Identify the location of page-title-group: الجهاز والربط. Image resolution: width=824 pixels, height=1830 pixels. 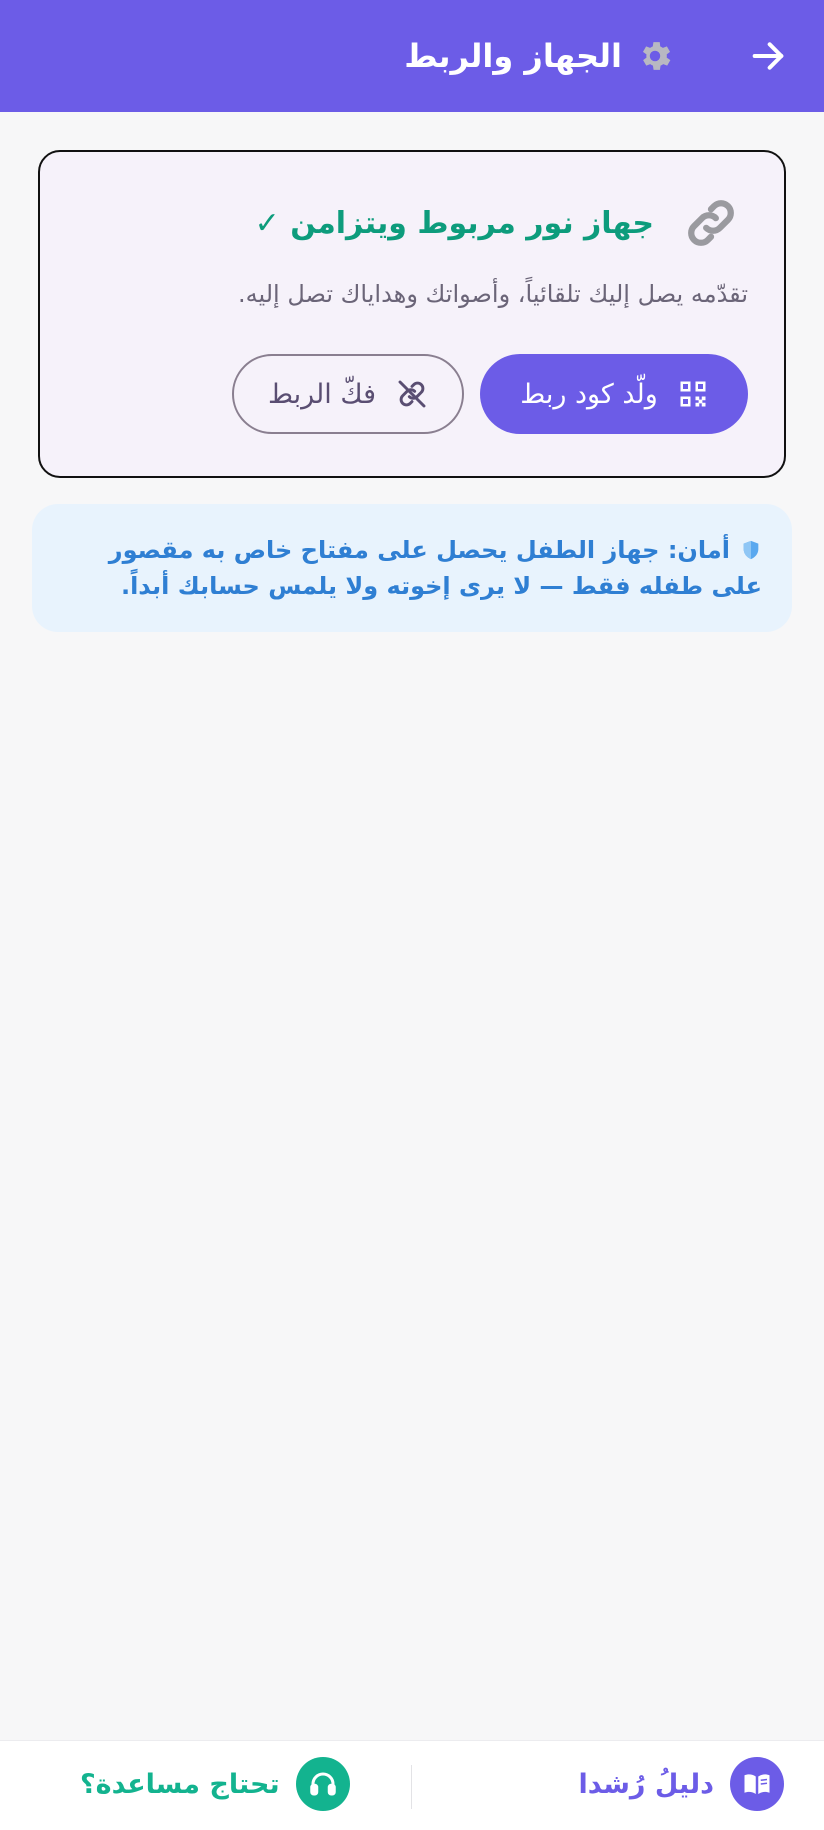
(539, 56).